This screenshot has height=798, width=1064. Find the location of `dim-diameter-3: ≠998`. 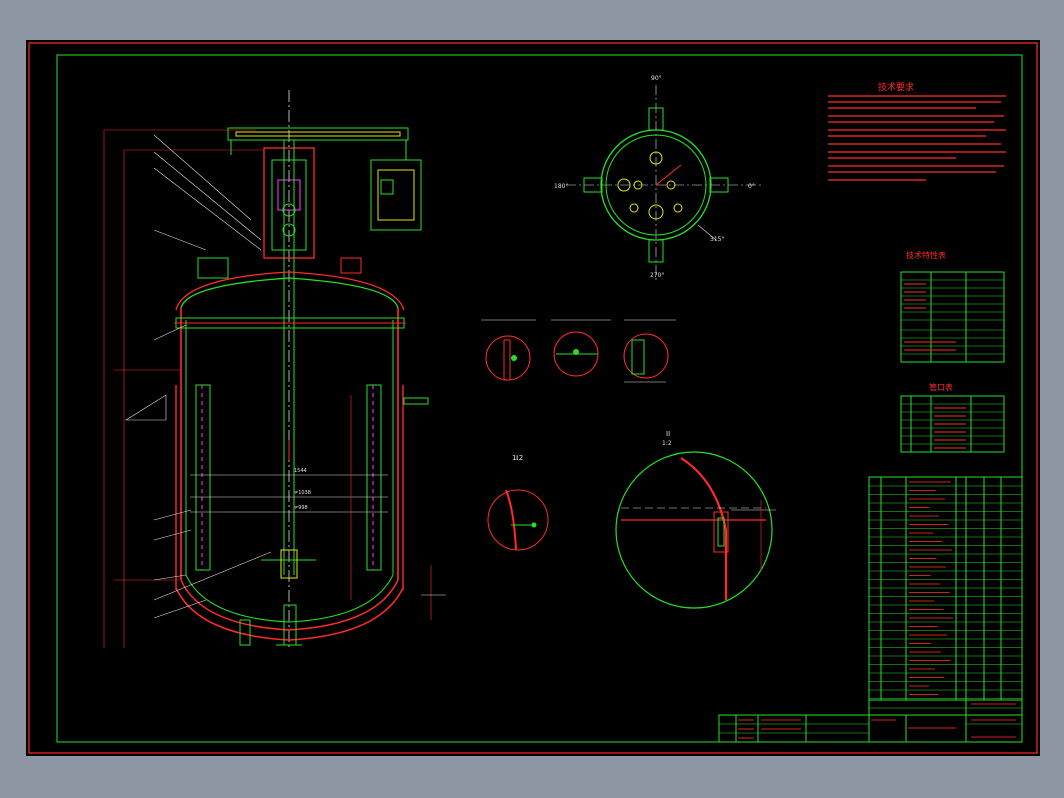

dim-diameter-3: ≠998 is located at coordinates (301, 508).